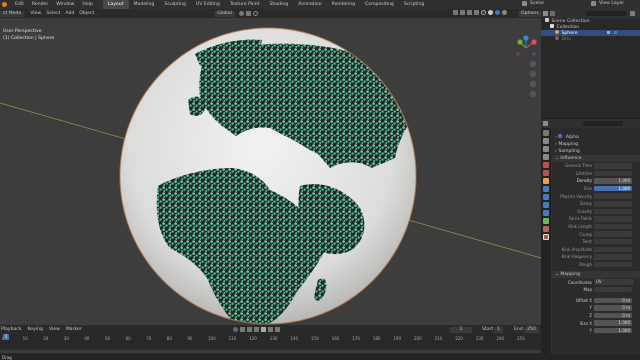 The height and width of the screenshot is (360, 640). I want to click on tab-animation: Animation, so click(309, 4).